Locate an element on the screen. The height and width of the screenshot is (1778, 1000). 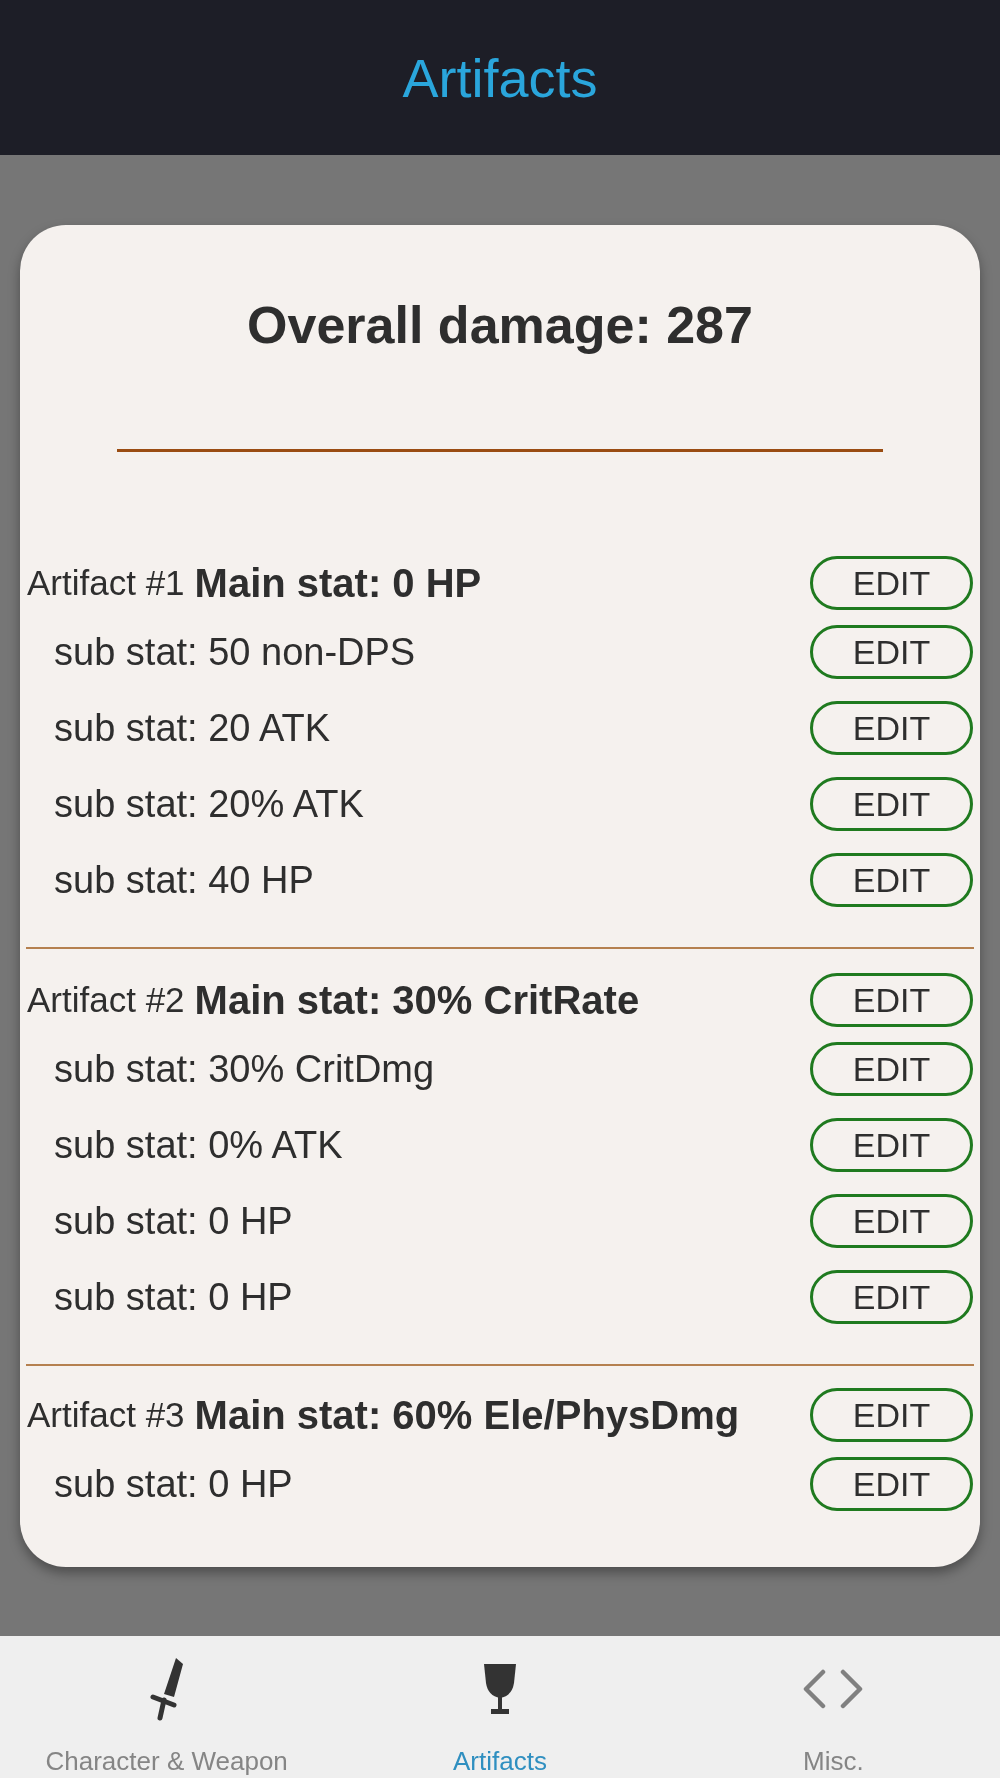
sub-stat-label: sub stat: 50 non-DPS is located at coordinates (235, 652).